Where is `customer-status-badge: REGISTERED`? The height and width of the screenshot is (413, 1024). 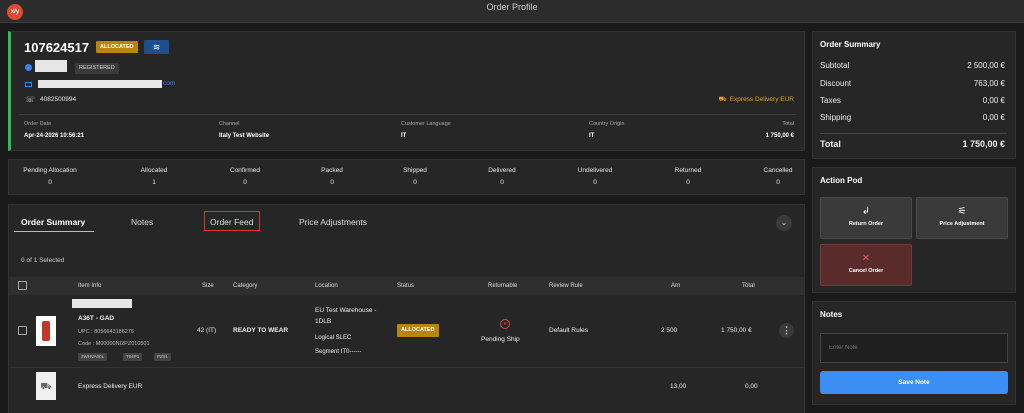 customer-status-badge: REGISTERED is located at coordinates (97, 68).